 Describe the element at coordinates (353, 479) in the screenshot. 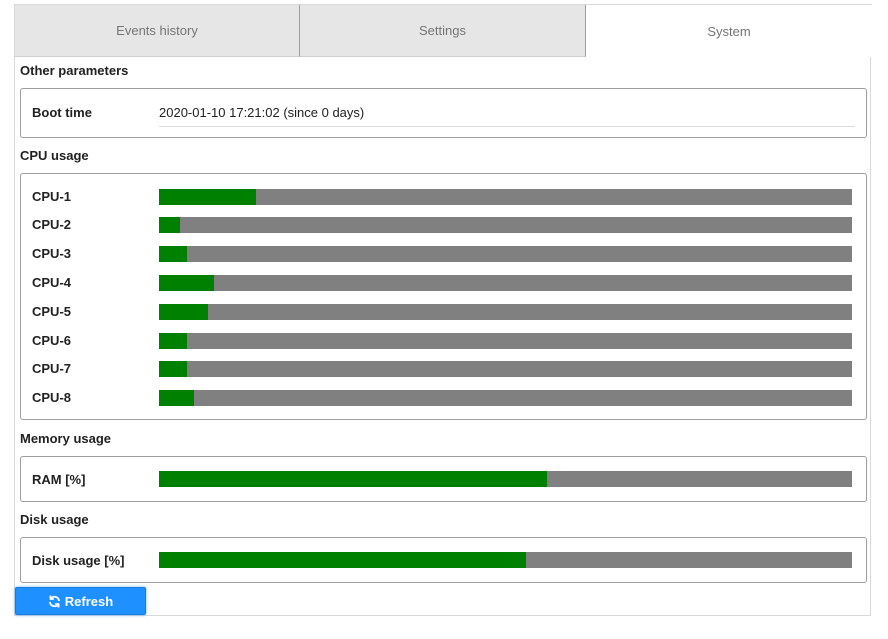

I see `ram-bar-fill` at that location.